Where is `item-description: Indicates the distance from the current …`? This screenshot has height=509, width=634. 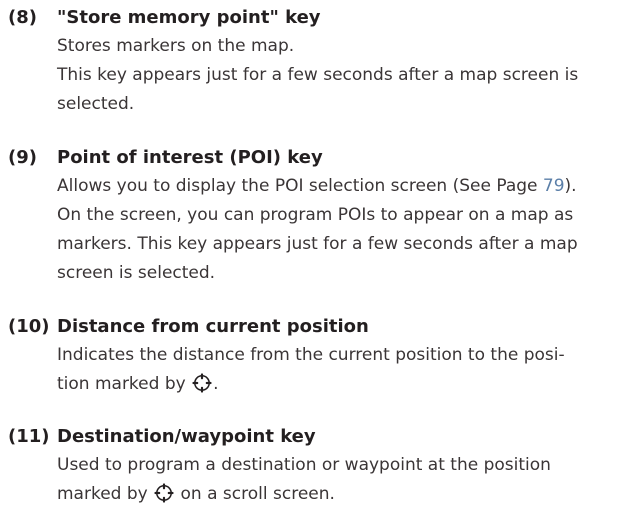 item-description: Indicates the distance from the current … is located at coordinates (342, 370).